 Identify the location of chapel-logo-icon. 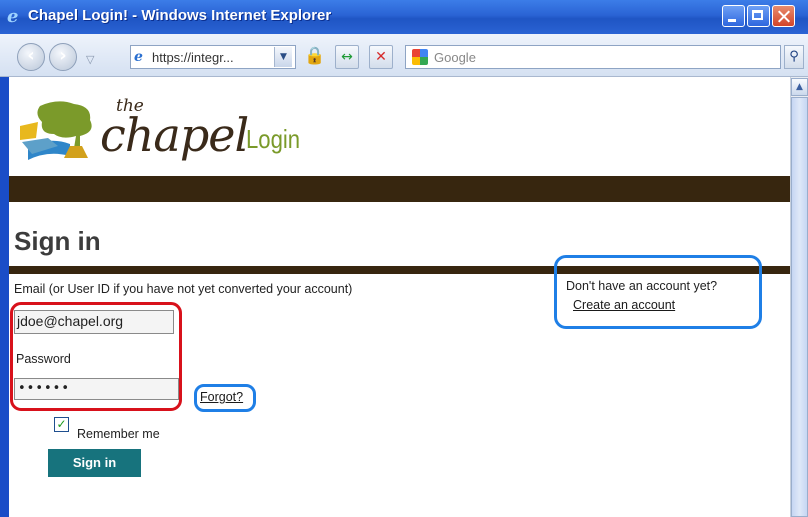
(56, 130).